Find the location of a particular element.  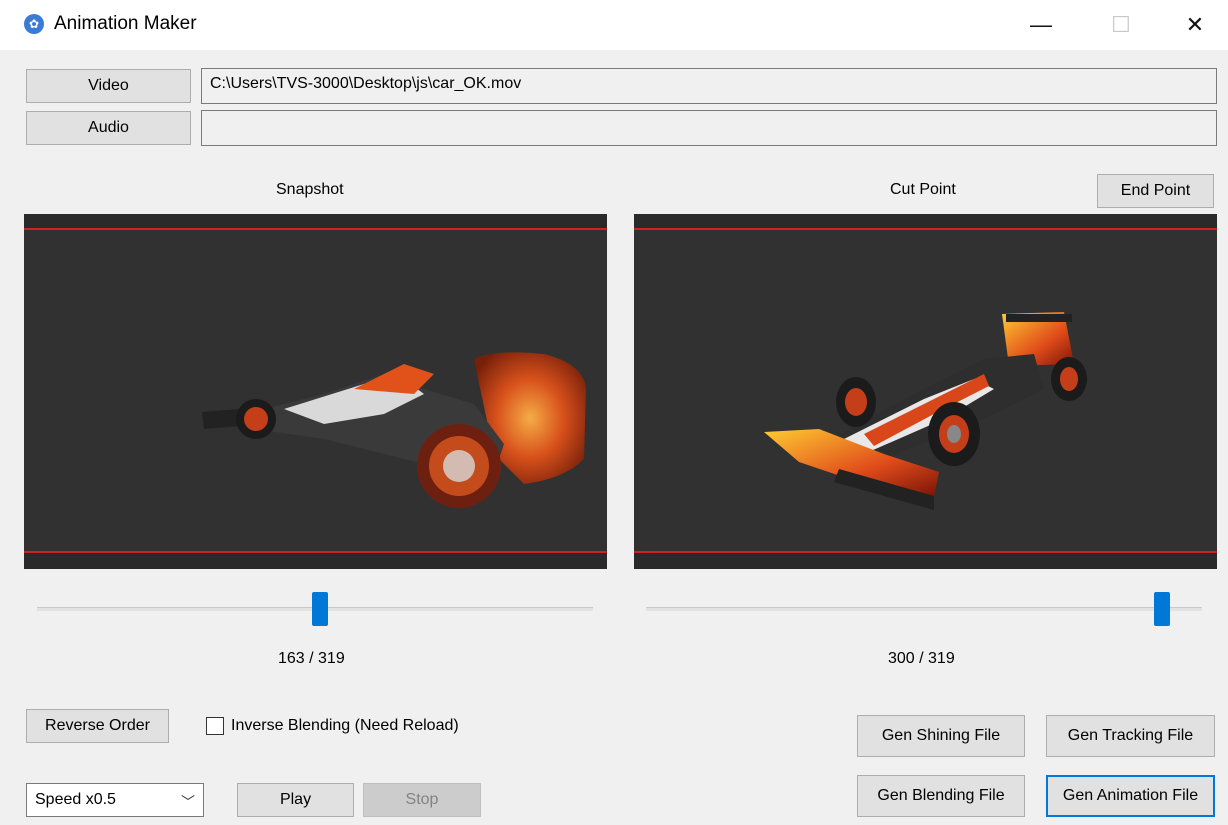

cut-point-slider is located at coordinates (924, 609).